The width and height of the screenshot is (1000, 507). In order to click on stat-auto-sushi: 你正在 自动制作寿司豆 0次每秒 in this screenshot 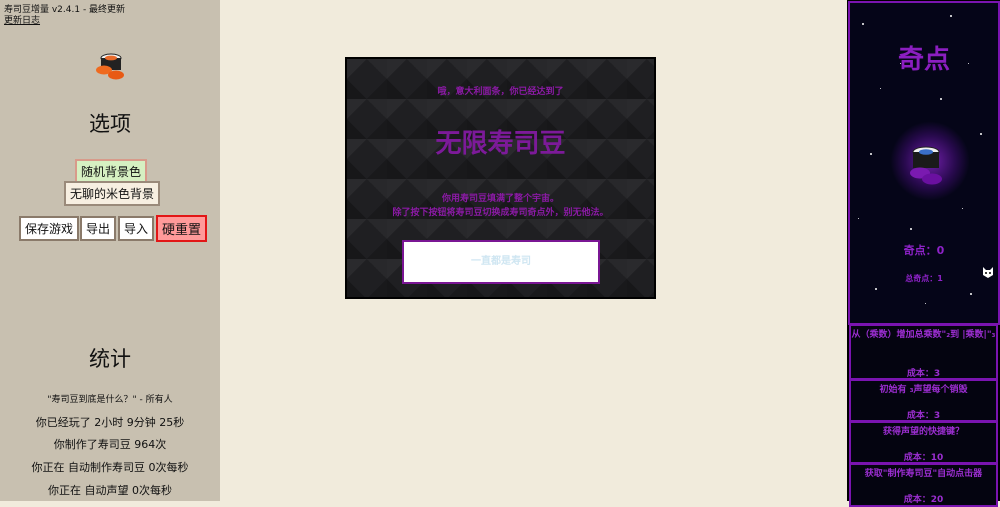, I will do `click(110, 467)`.